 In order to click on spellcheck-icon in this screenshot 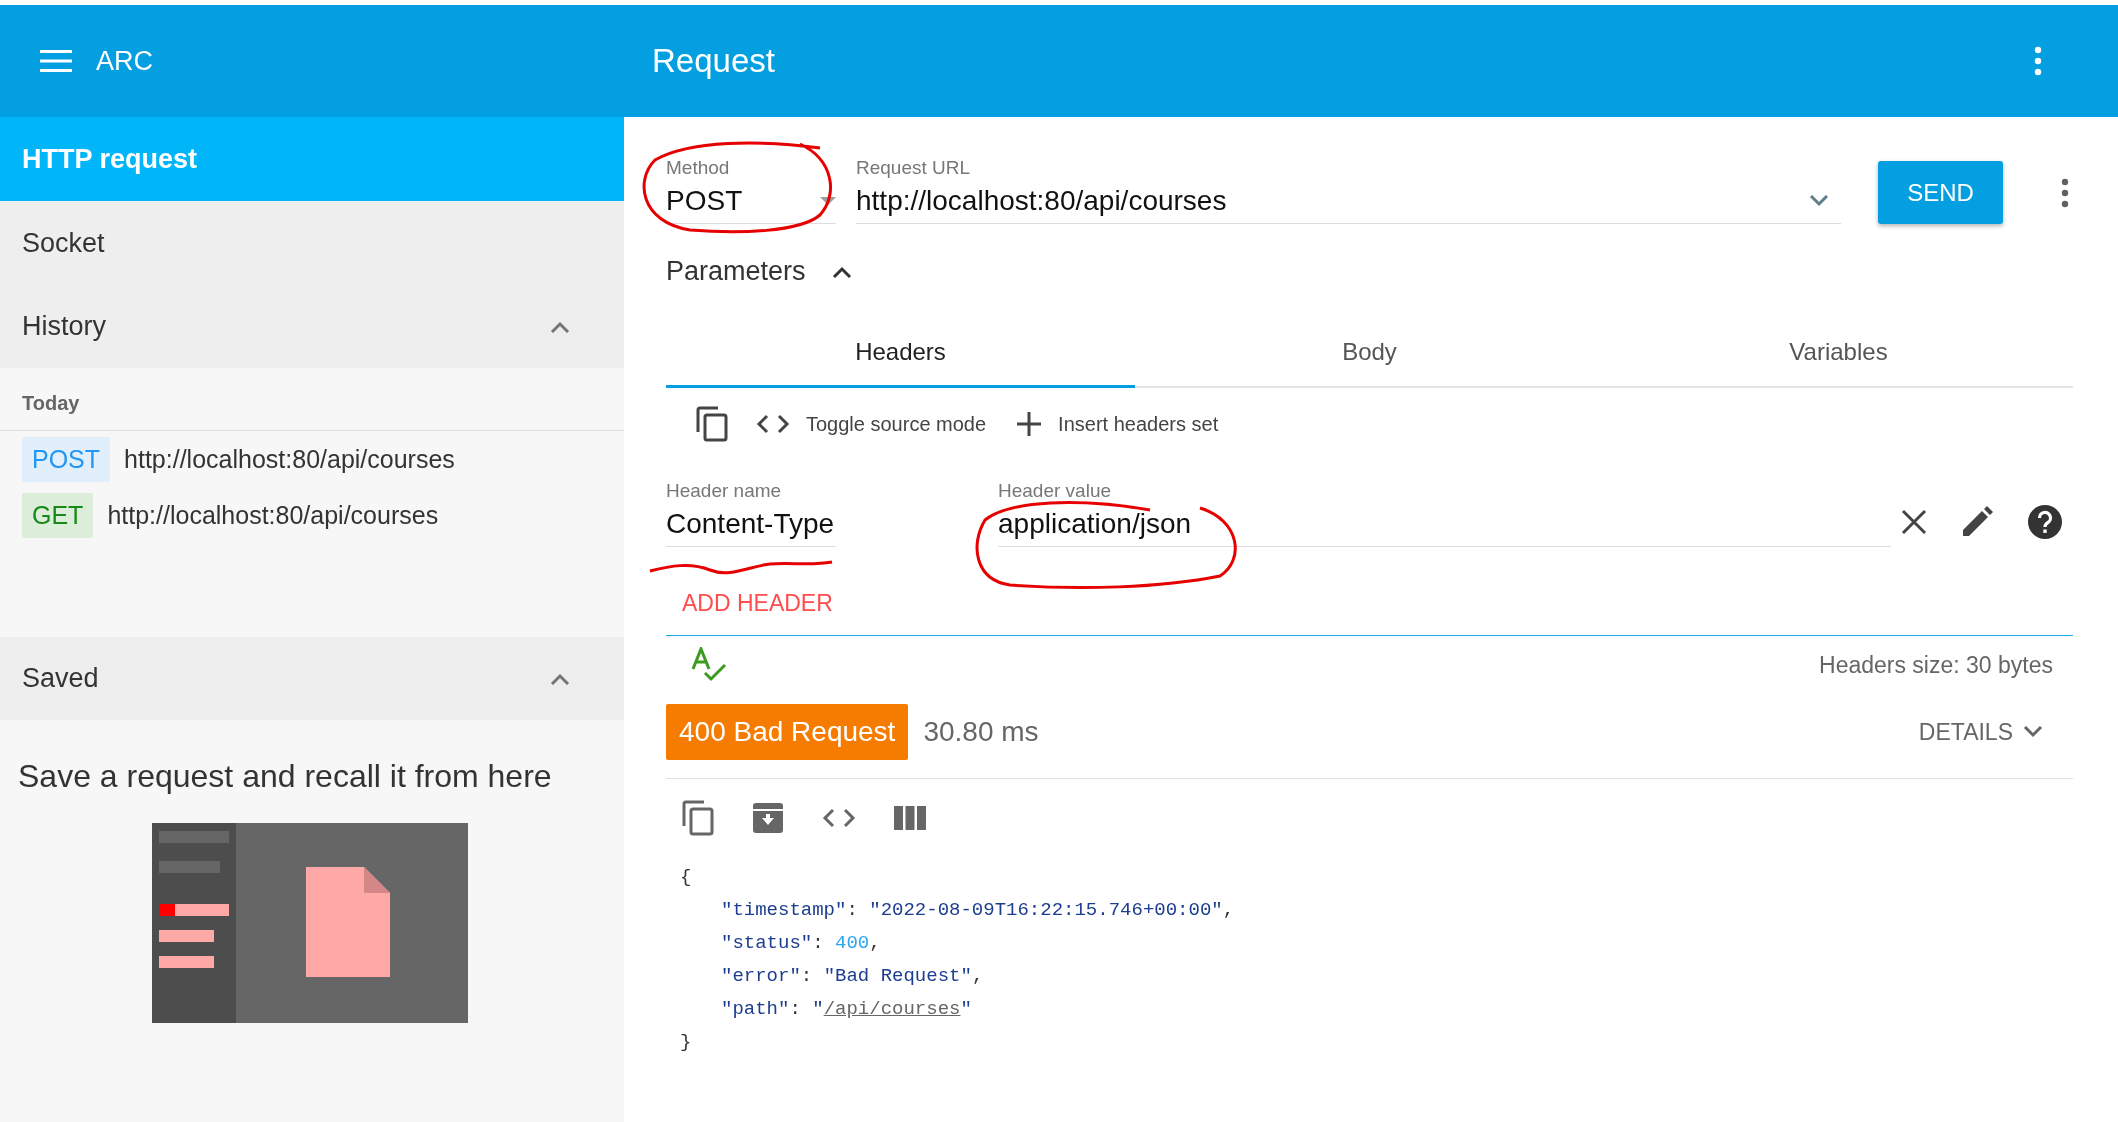, I will do `click(709, 665)`.